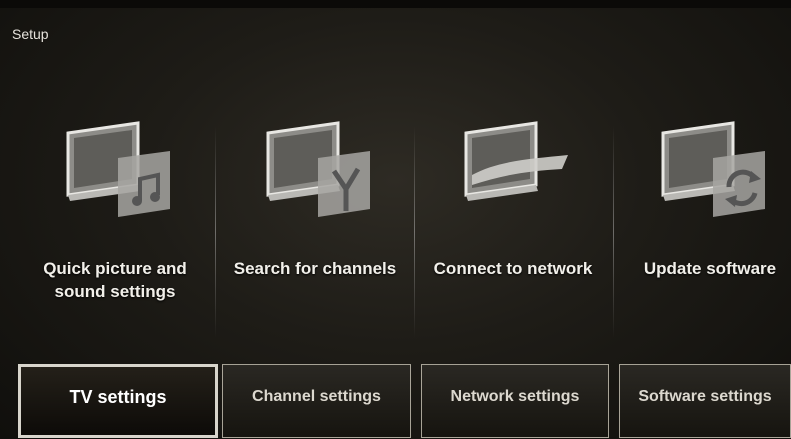 Image resolution: width=791 pixels, height=439 pixels. Describe the element at coordinates (318, 169) in the screenshot. I see `tv-antenna-icon` at that location.